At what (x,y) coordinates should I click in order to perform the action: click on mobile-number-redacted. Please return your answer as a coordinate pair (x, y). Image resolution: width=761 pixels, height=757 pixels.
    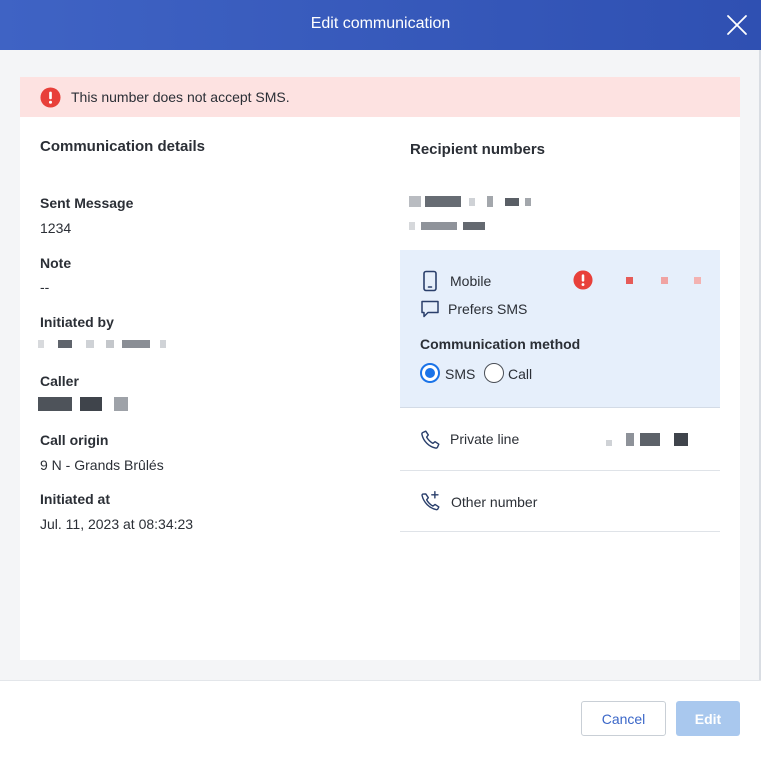
    Looking at the image, I should click on (663, 280).